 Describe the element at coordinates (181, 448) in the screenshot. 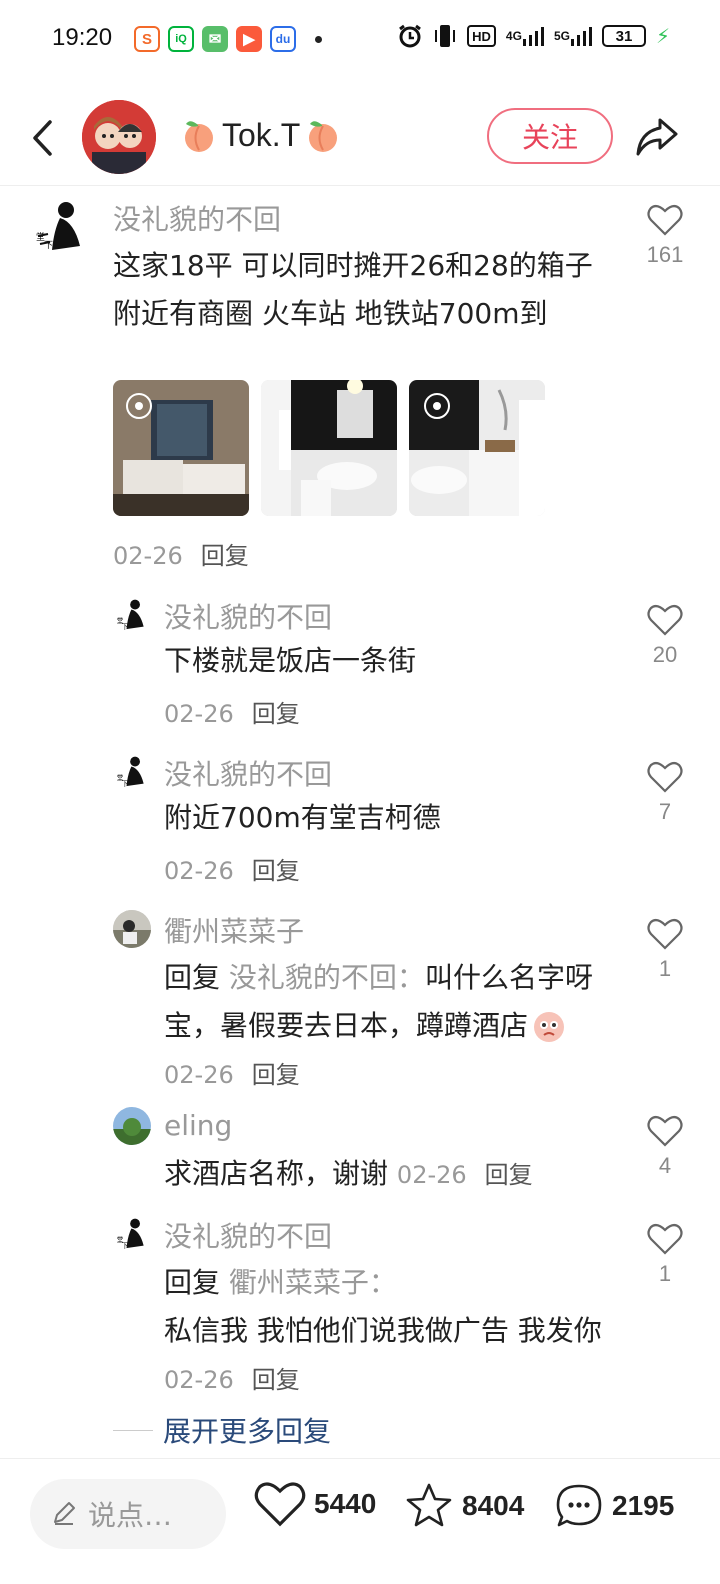

I see `hotel-room-photo` at that location.